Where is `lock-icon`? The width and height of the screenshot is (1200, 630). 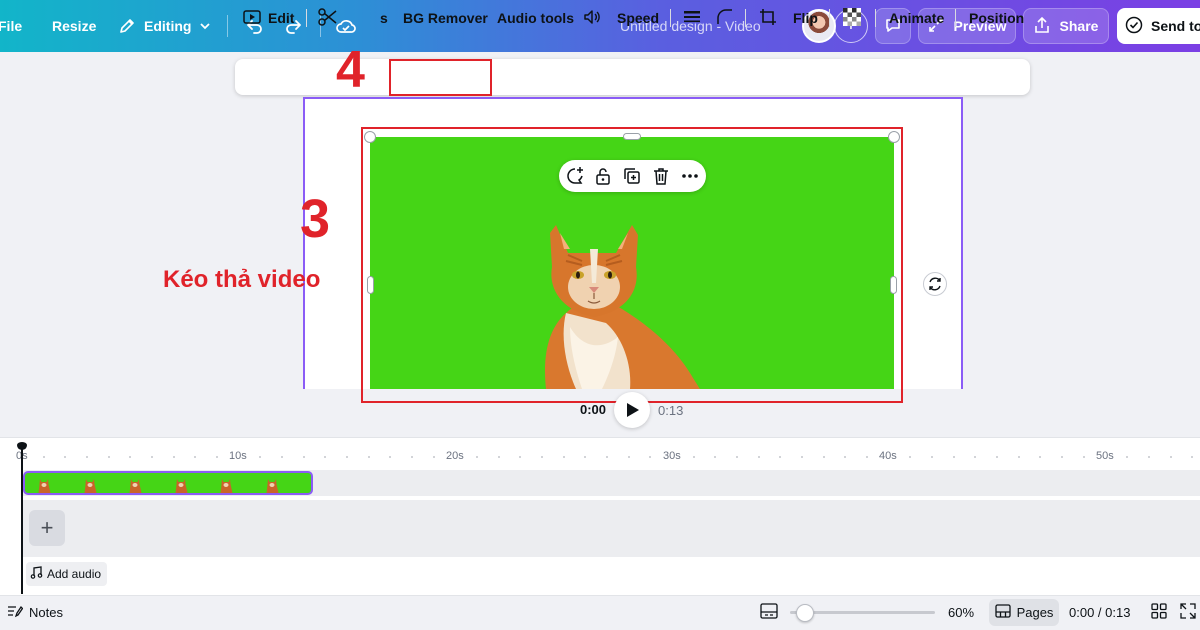 lock-icon is located at coordinates (603, 176).